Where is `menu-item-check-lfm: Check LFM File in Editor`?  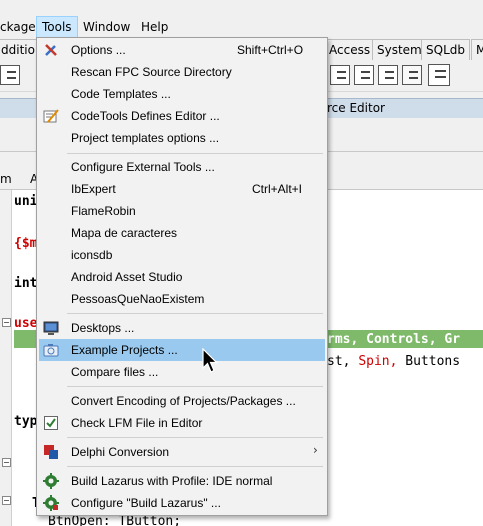 menu-item-check-lfm: Check LFM File in Editor is located at coordinates (182, 423).